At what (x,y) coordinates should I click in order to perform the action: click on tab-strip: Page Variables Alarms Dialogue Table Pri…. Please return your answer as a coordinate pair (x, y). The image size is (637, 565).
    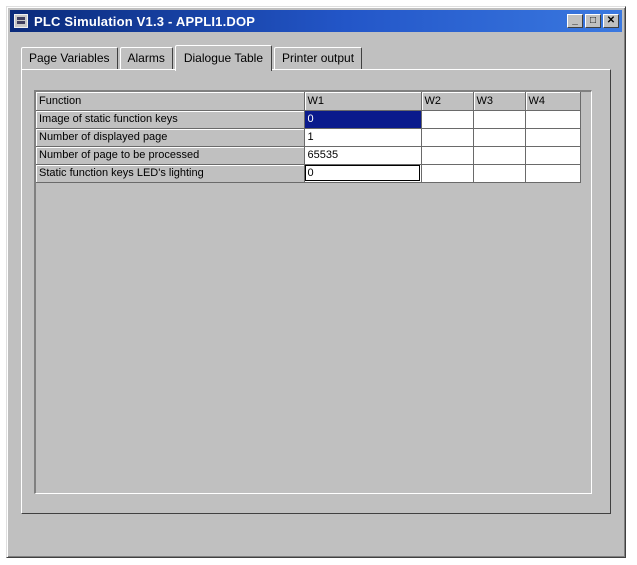
    Looking at the image, I should click on (192, 58).